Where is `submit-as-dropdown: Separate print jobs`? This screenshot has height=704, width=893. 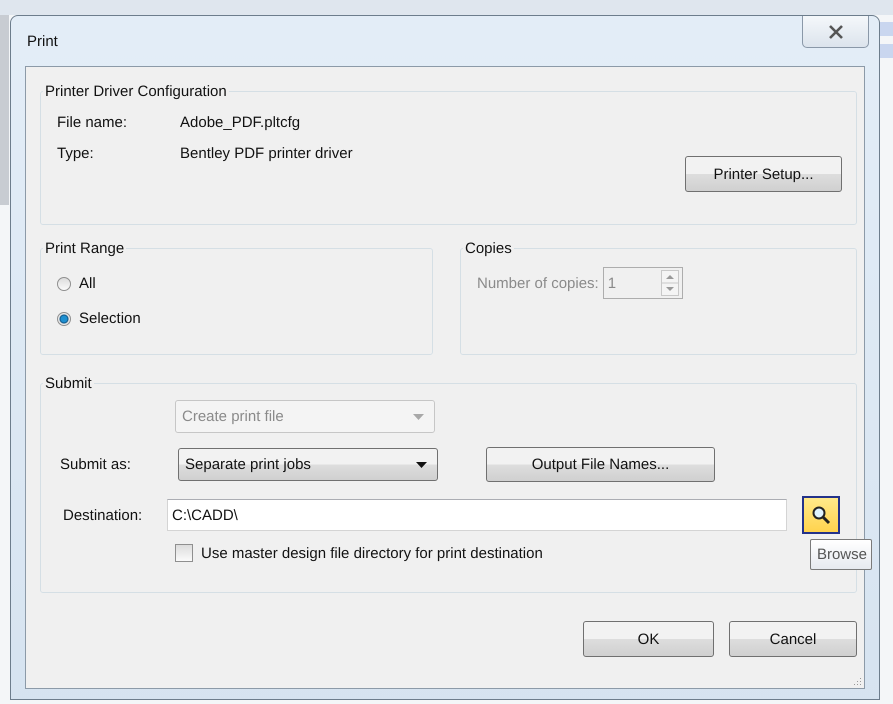
submit-as-dropdown: Separate print jobs is located at coordinates (308, 464).